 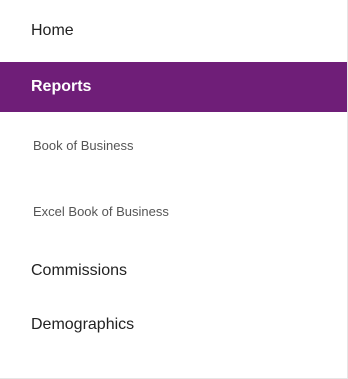 What do you see at coordinates (83, 324) in the screenshot?
I see `nav-item-label: Demographics` at bounding box center [83, 324].